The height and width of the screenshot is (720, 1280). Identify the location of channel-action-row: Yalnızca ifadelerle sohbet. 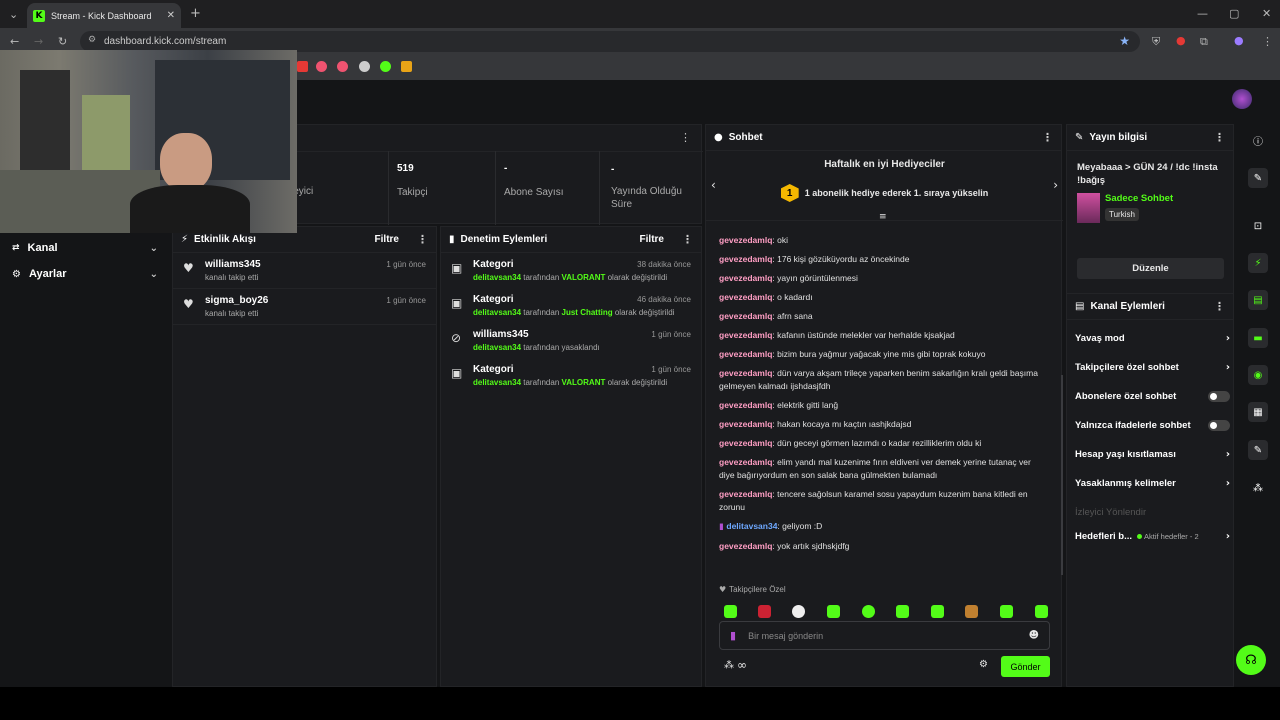
(1152, 425).